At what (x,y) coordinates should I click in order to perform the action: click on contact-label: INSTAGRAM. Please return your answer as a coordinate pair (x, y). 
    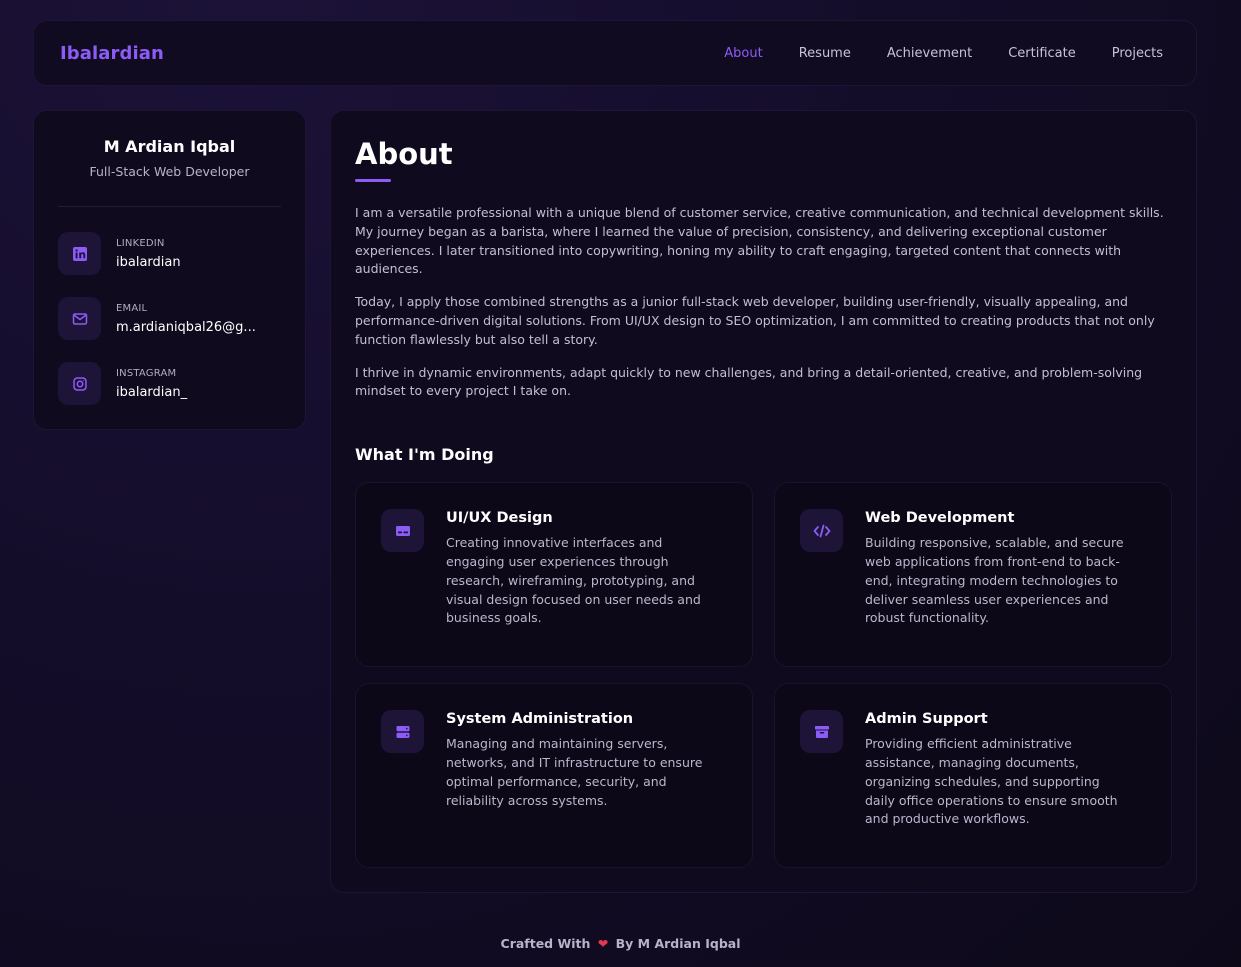
    Looking at the image, I should click on (146, 373).